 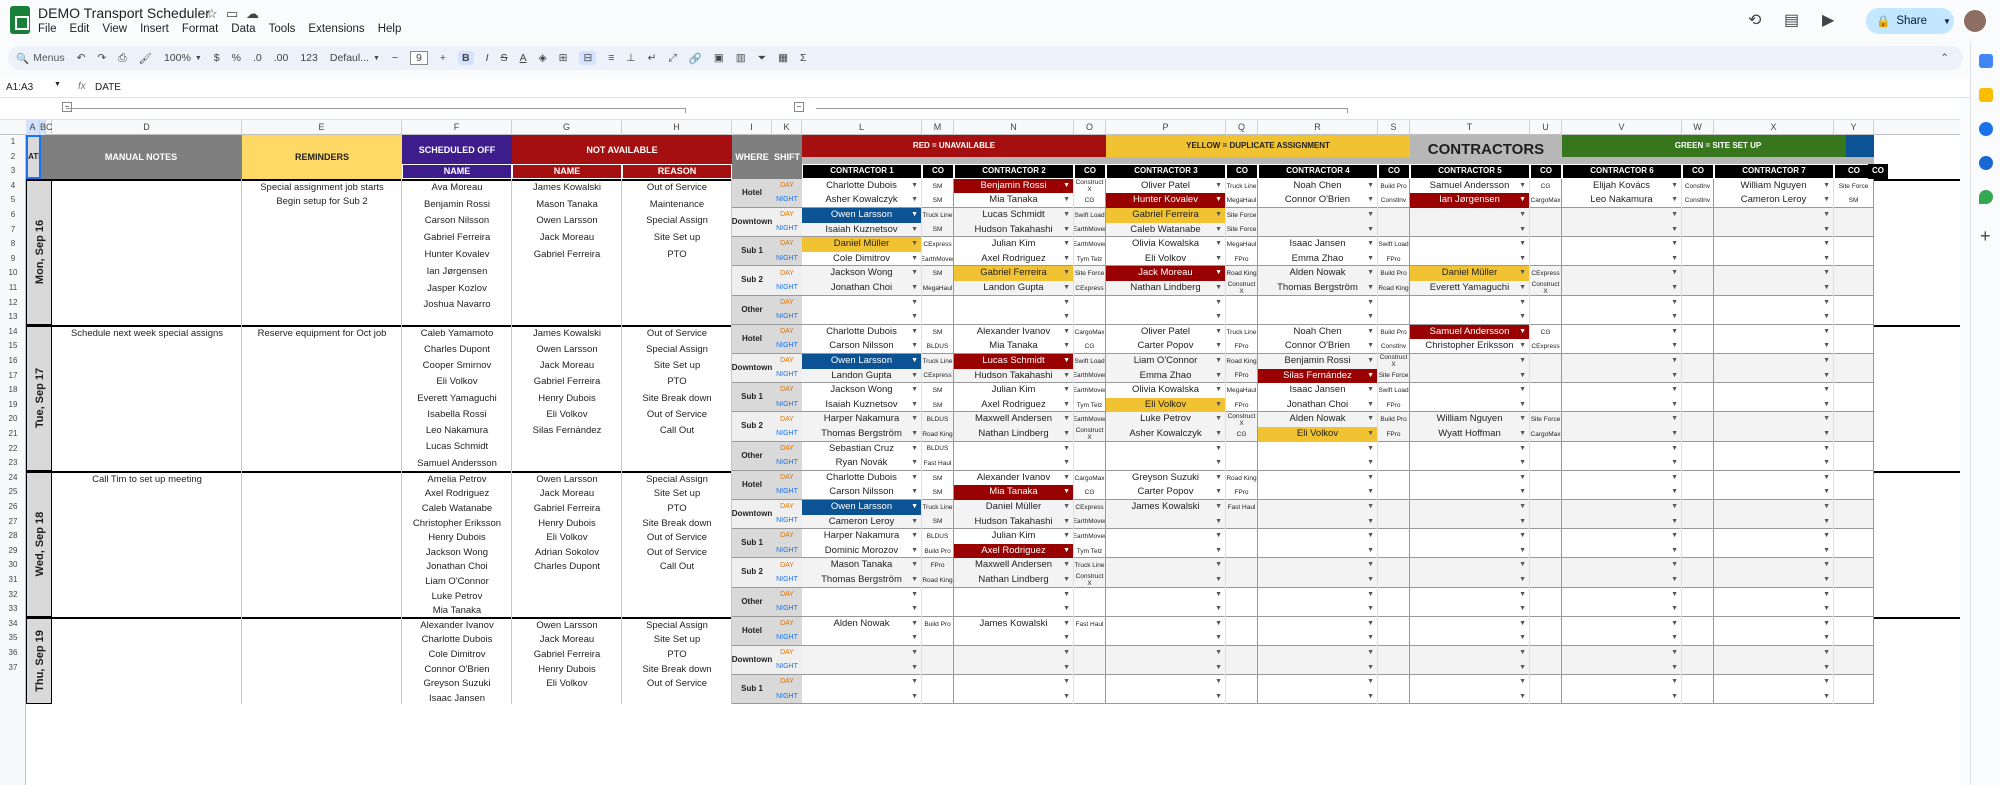 What do you see at coordinates (1014, 200) in the screenshot?
I see `assignment-dropdown: Mia Tanaka ▼` at bounding box center [1014, 200].